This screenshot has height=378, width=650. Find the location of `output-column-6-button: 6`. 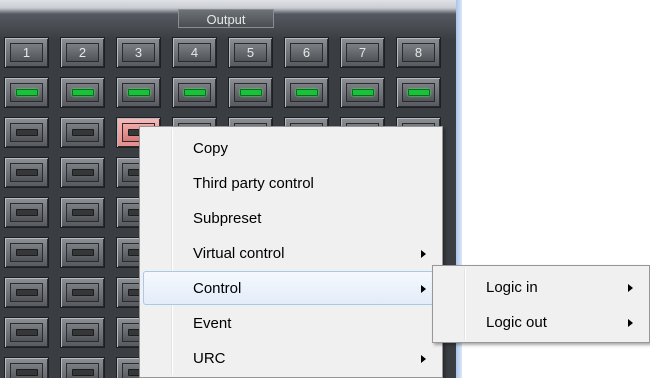

output-column-6-button: 6 is located at coordinates (306, 52).